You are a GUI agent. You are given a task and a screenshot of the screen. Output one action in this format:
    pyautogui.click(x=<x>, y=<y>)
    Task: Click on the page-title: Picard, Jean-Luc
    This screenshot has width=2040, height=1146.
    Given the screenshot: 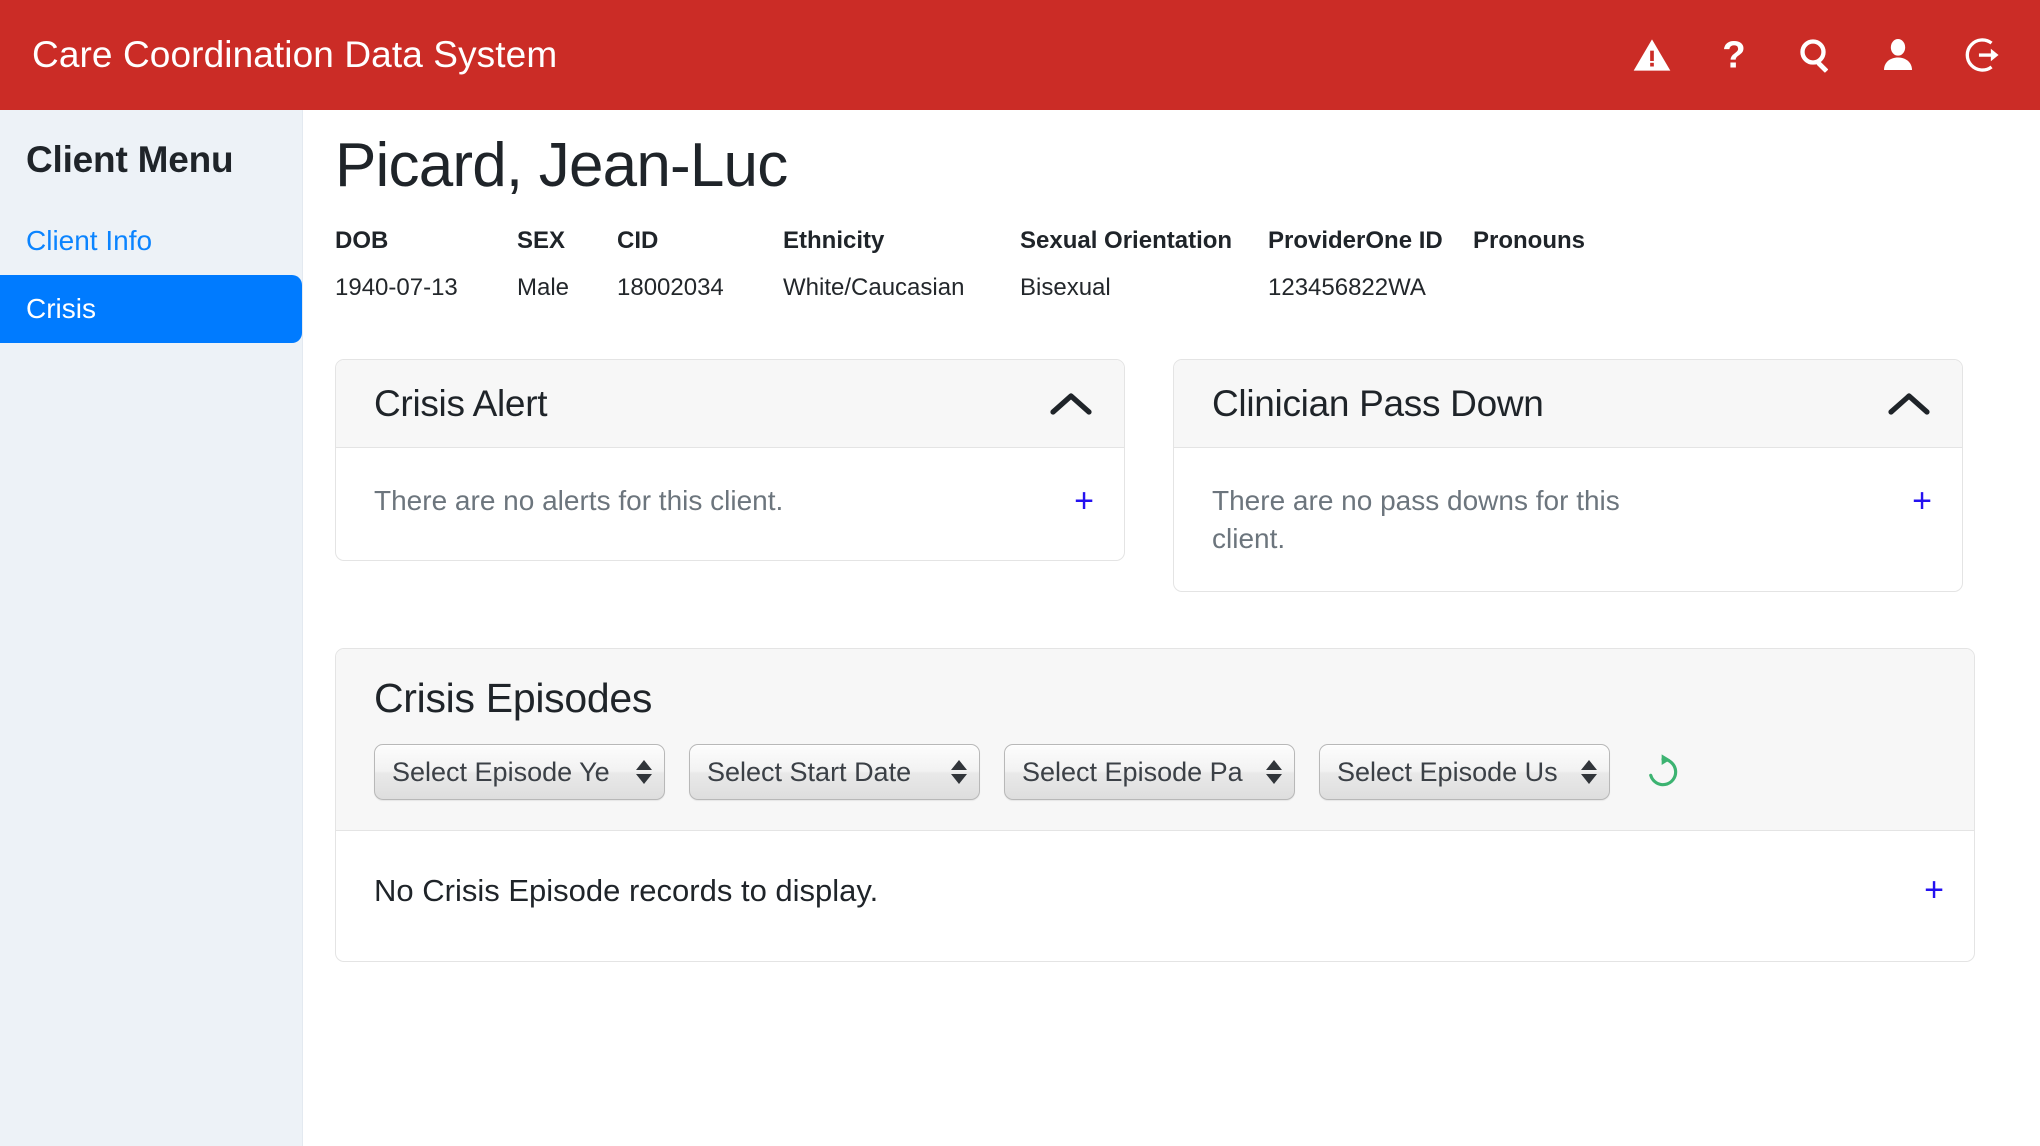 What is the action you would take?
    pyautogui.click(x=561, y=165)
    